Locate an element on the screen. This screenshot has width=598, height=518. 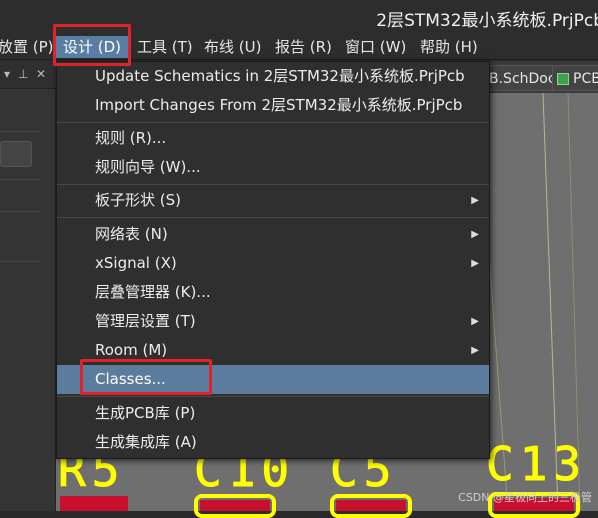
menu-item-make-integrated-library: 生成集成库 (A) is located at coordinates (273, 442).